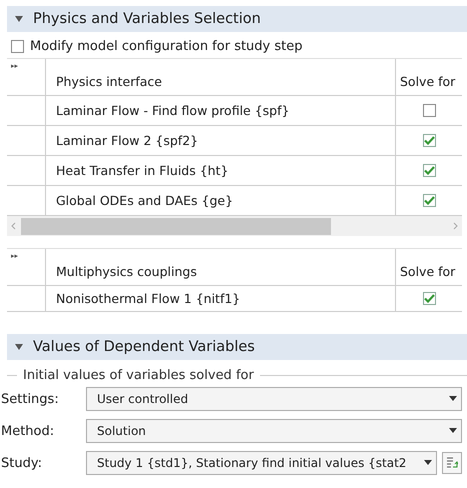  What do you see at coordinates (221, 77) in the screenshot?
I see `column-header: Physics interface` at bounding box center [221, 77].